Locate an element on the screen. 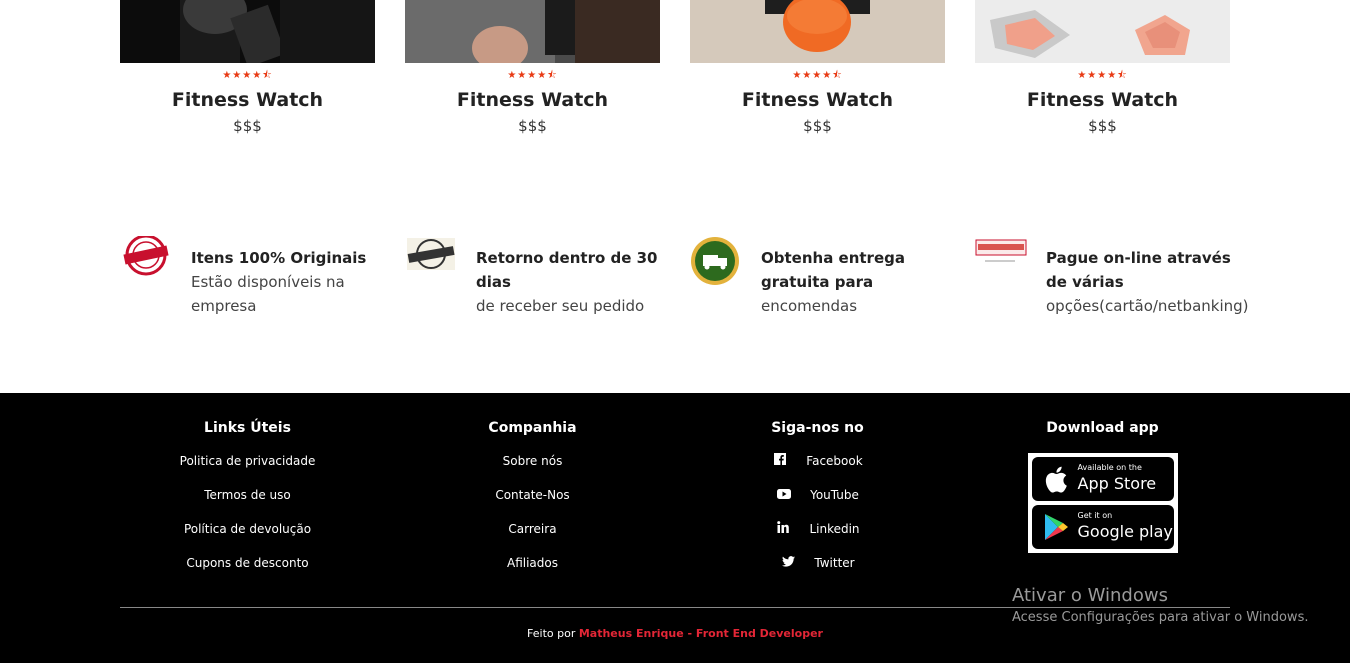 The height and width of the screenshot is (663, 1350). footer-link-contact: Contate-Nos is located at coordinates (532, 504).